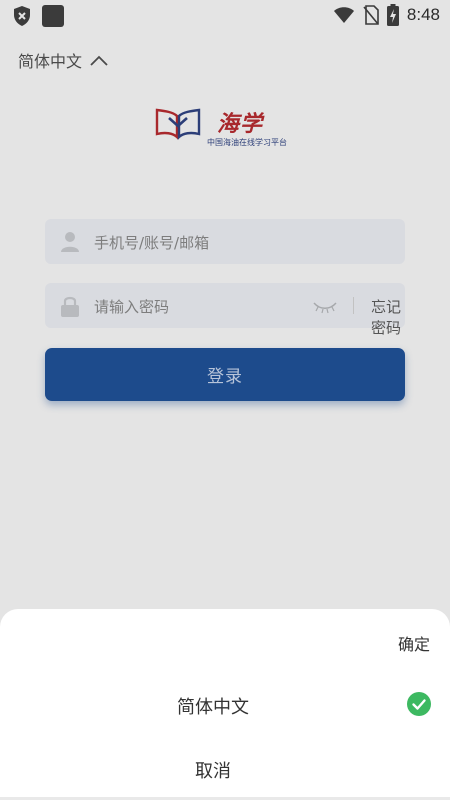  What do you see at coordinates (371, 15) in the screenshot?
I see `no-sim-icon` at bounding box center [371, 15].